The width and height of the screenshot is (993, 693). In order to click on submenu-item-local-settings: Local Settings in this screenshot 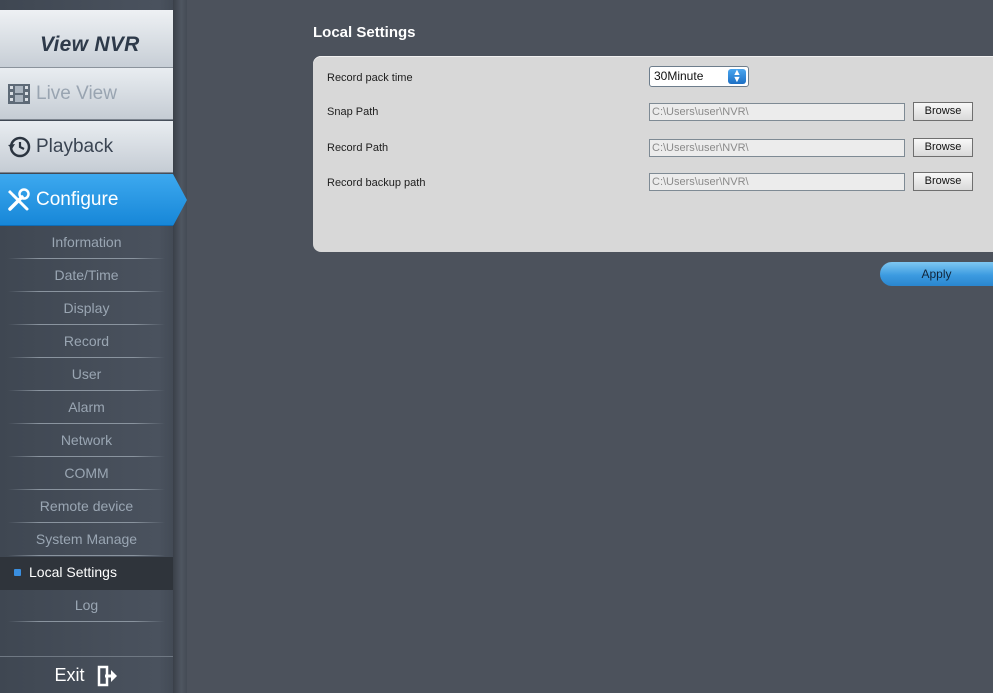, I will do `click(86, 573)`.